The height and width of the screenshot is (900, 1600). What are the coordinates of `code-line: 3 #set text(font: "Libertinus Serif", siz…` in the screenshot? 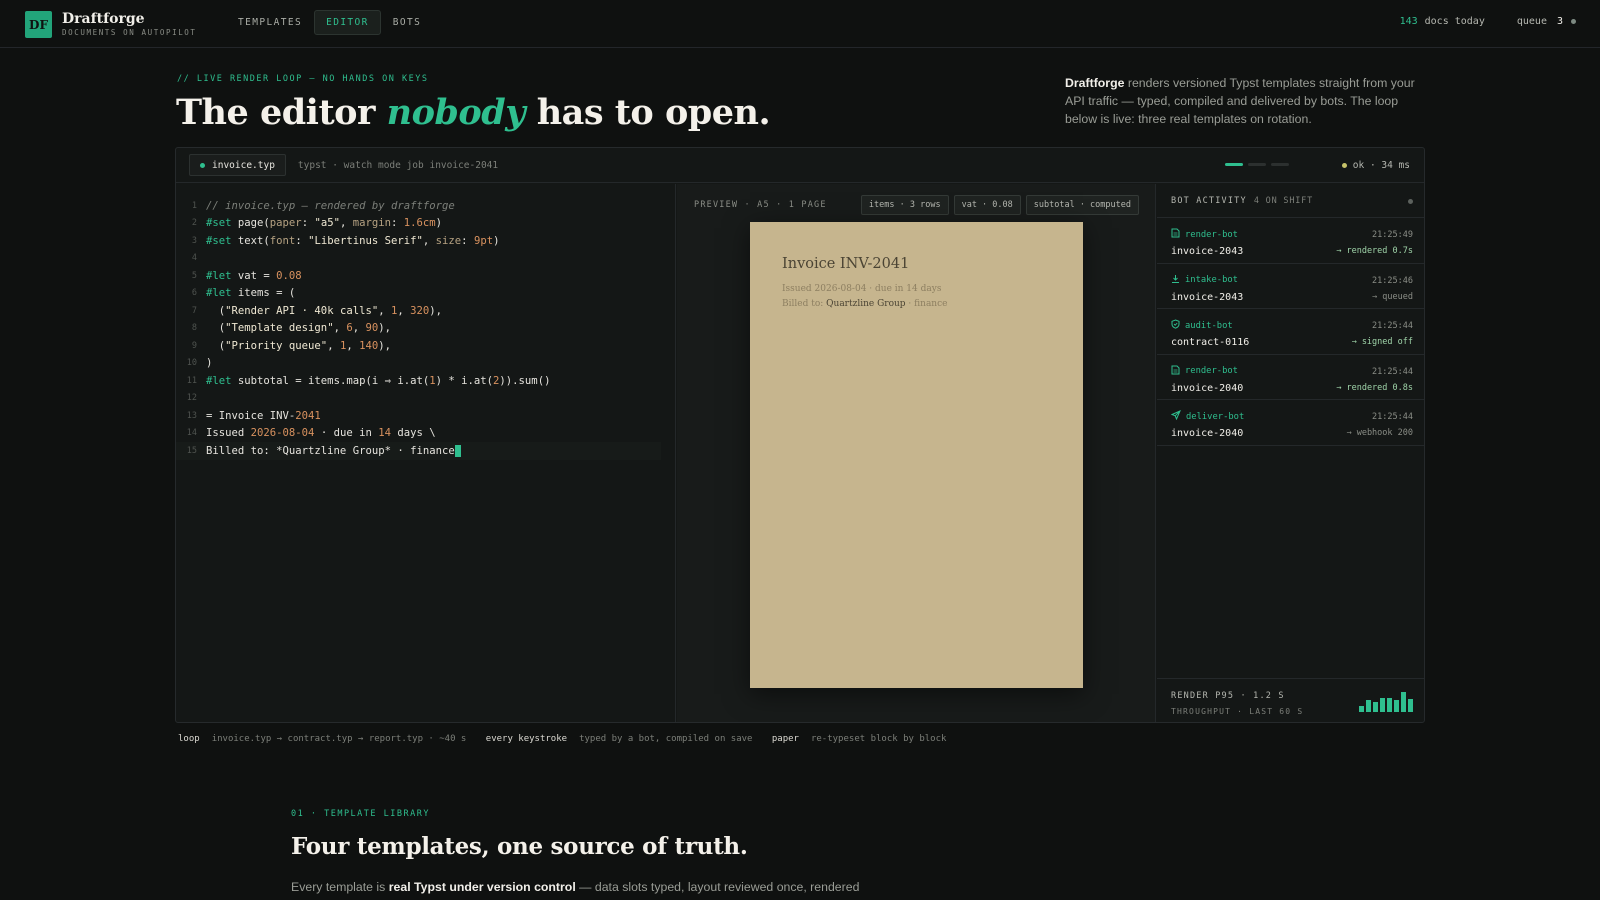 It's located at (345, 240).